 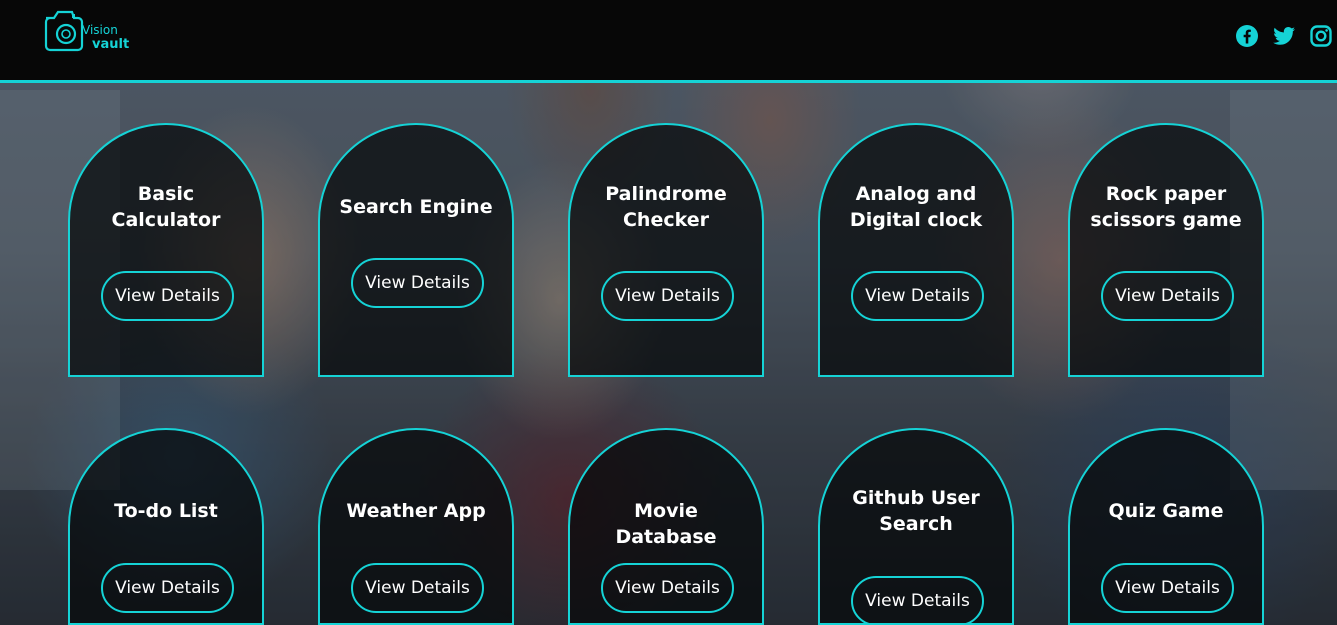 What do you see at coordinates (416, 511) in the screenshot?
I see `card-title: Weather App` at bounding box center [416, 511].